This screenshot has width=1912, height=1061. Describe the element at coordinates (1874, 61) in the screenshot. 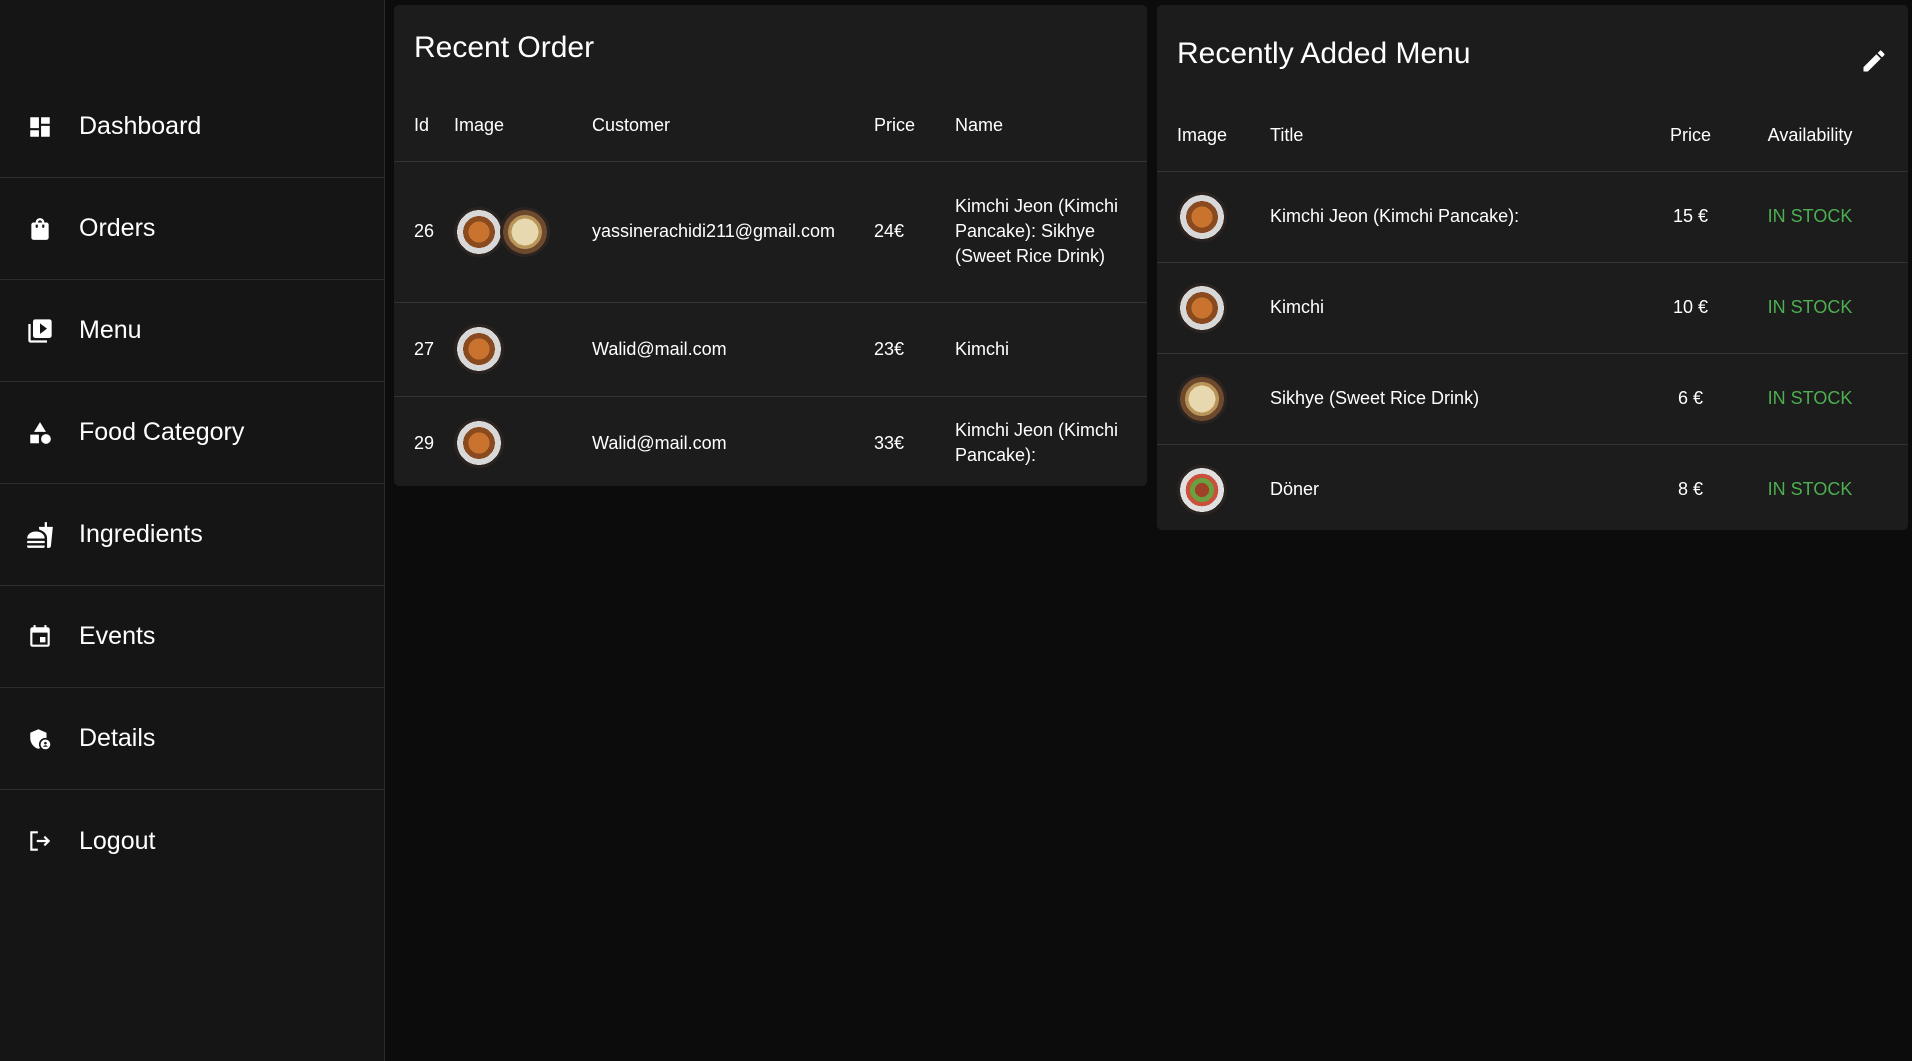

I see `edit-pencil-icon` at that location.